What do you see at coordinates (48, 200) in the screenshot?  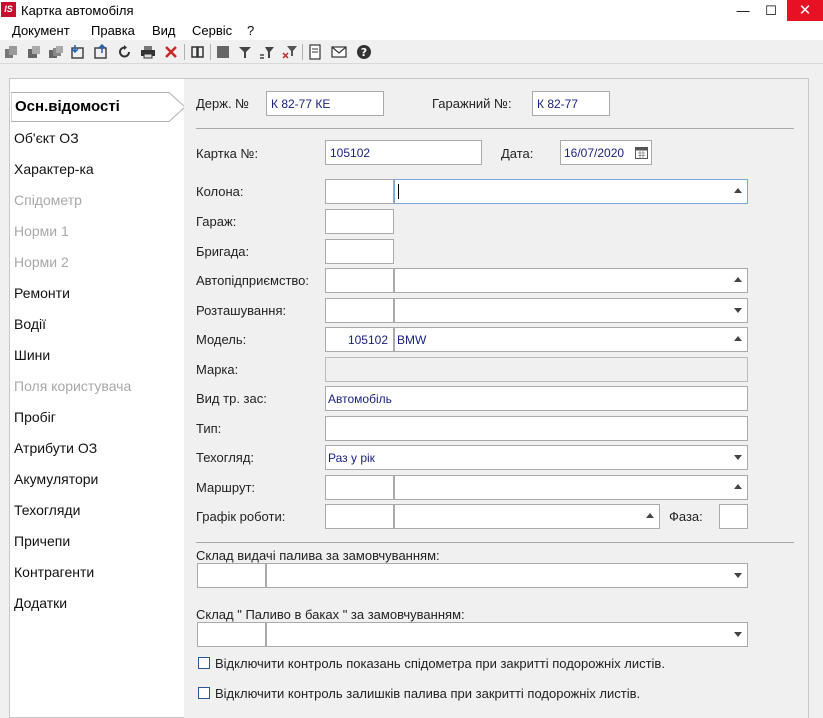 I see `sidebar-item-speedometer: Спідометр` at bounding box center [48, 200].